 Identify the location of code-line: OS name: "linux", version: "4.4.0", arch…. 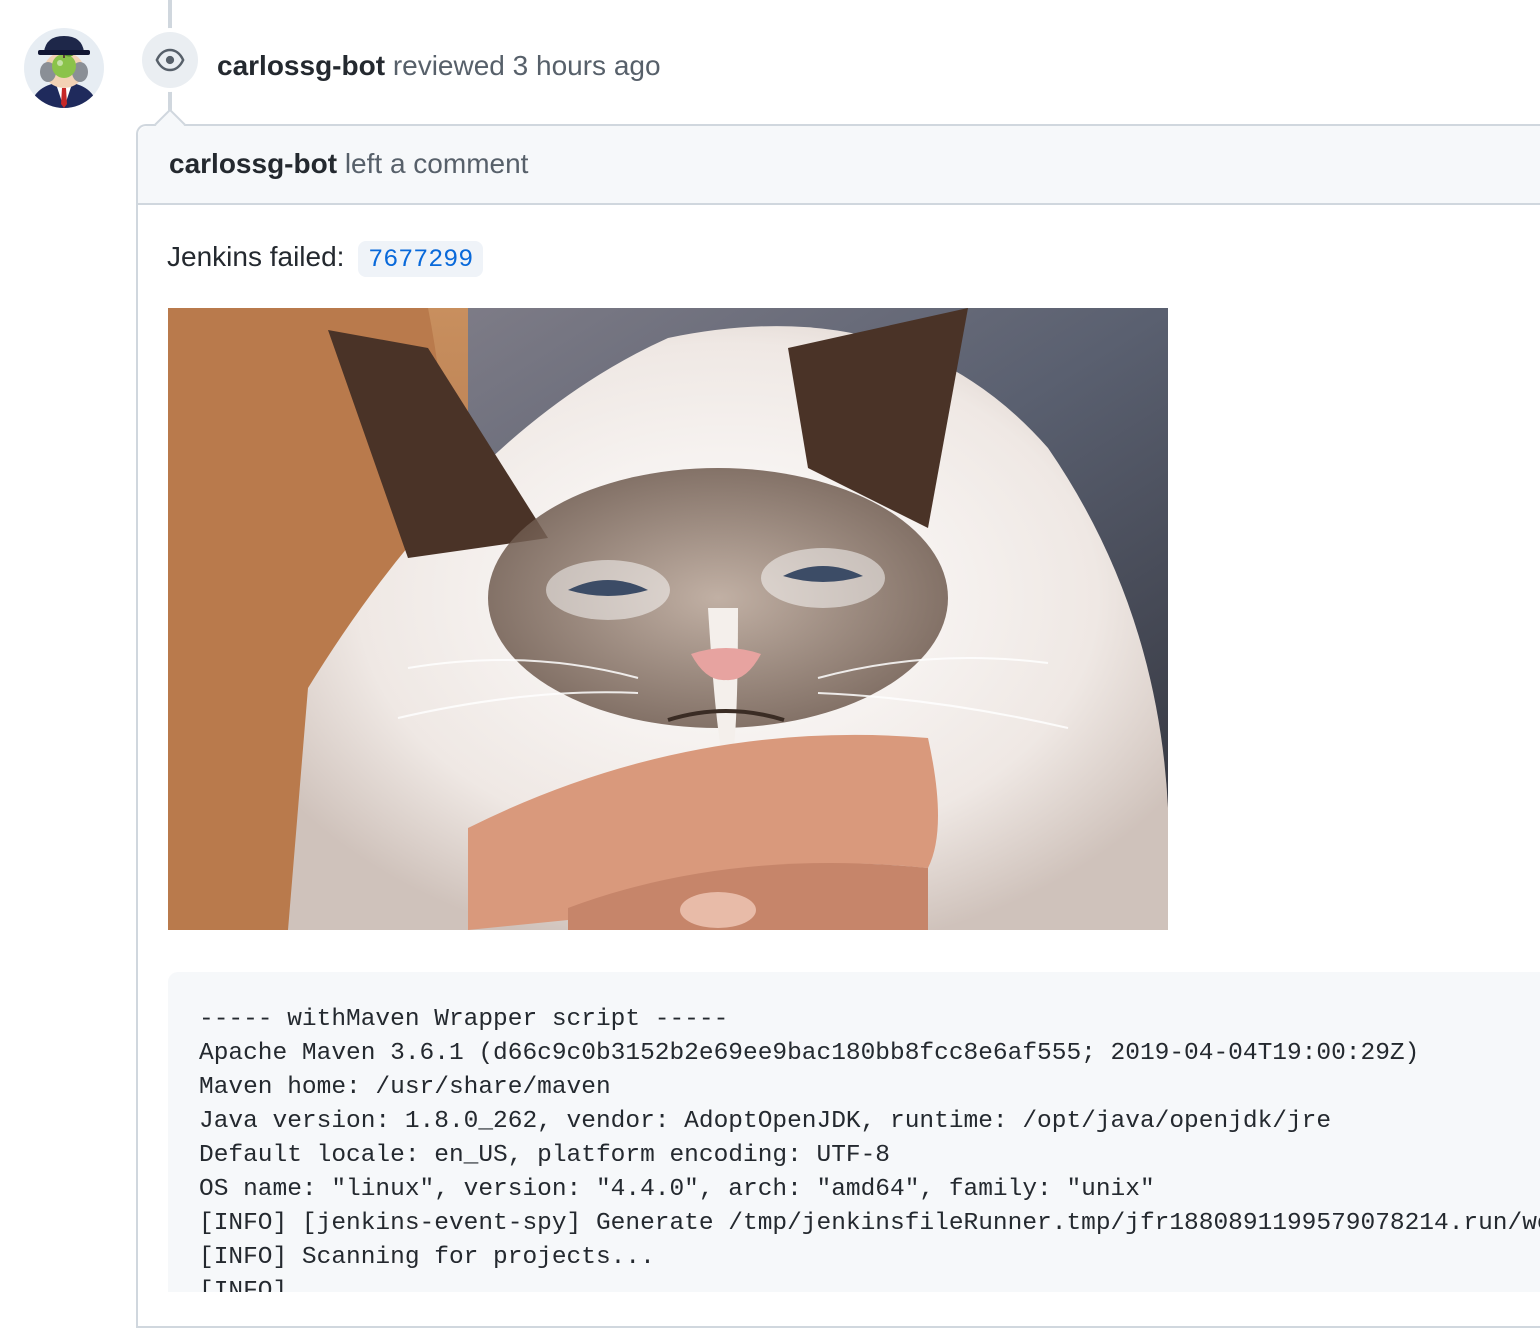
(677, 1189).